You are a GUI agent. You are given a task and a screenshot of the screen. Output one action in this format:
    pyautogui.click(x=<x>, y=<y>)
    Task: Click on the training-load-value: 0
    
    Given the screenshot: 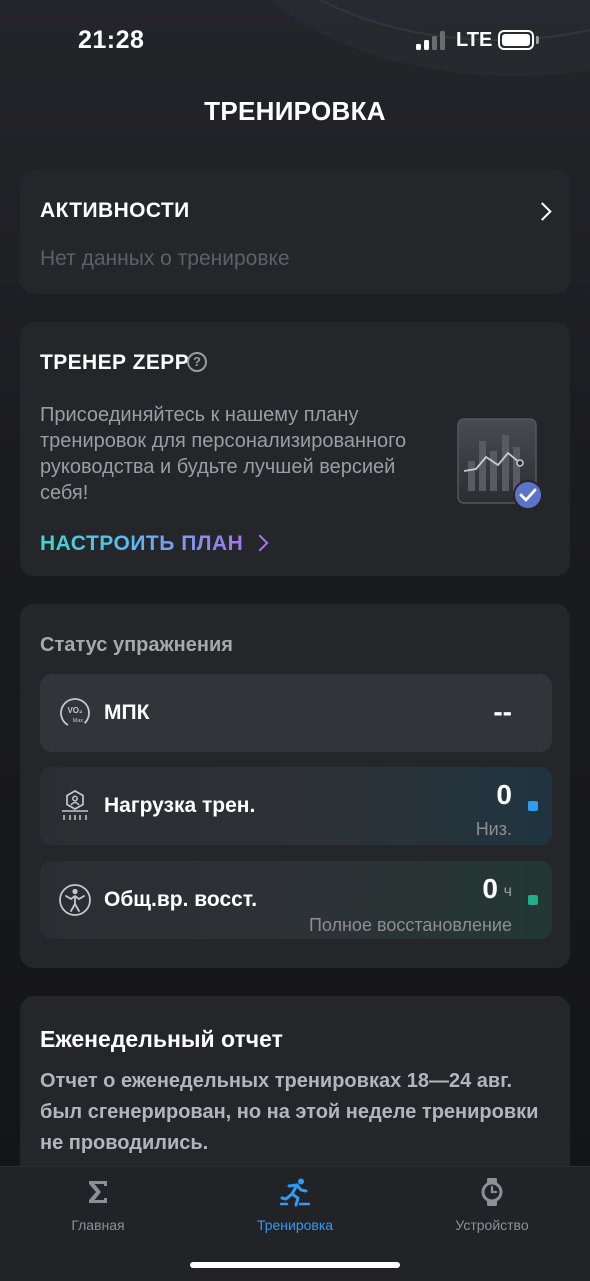 What is the action you would take?
    pyautogui.click(x=504, y=794)
    